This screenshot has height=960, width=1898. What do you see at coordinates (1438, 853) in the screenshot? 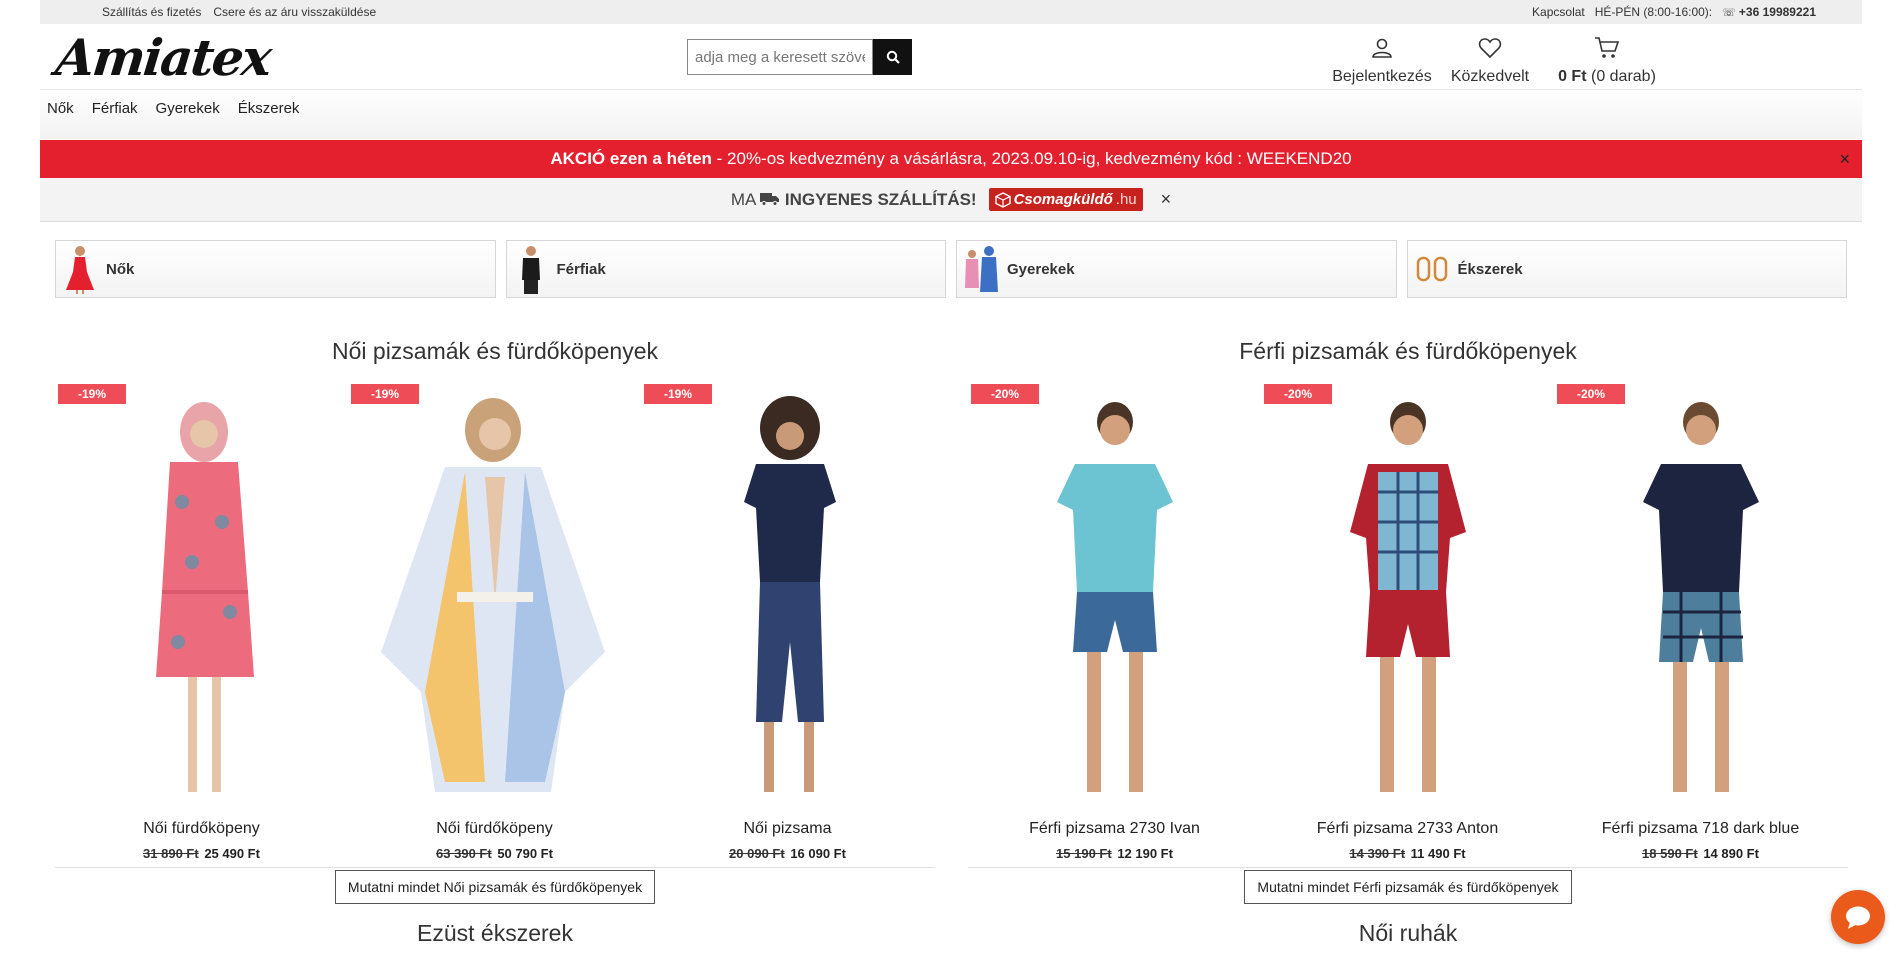
I see `price: 11 490 Ft` at bounding box center [1438, 853].